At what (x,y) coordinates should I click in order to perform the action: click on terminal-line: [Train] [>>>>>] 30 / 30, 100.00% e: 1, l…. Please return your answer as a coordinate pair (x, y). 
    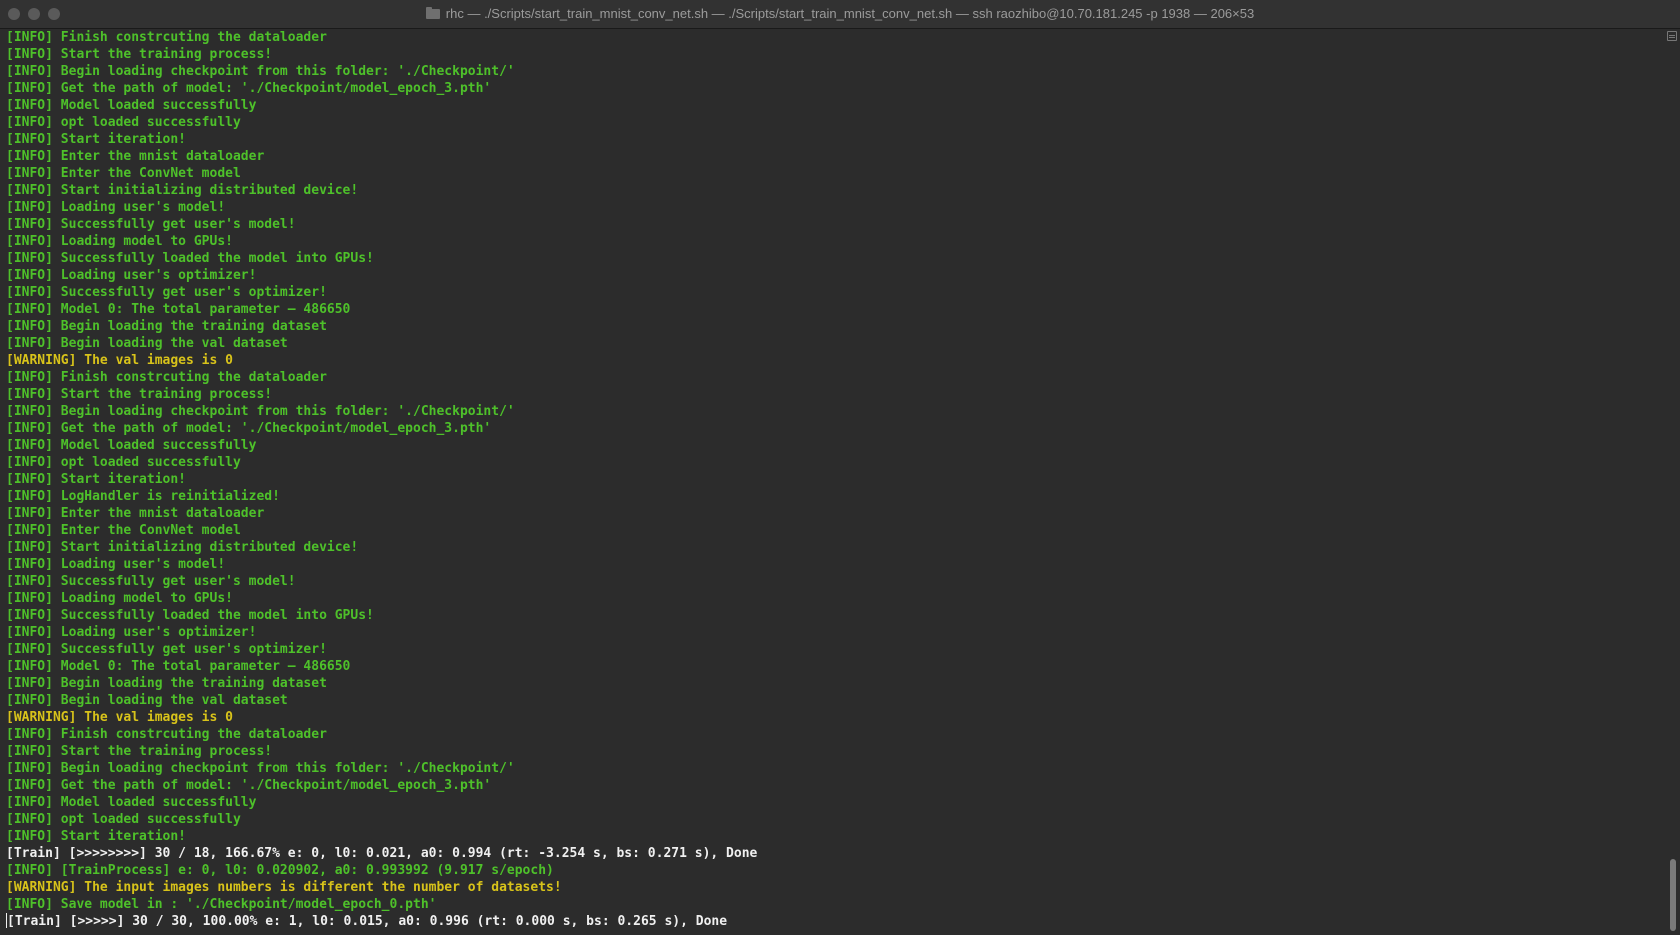
    Looking at the image, I should click on (835, 921).